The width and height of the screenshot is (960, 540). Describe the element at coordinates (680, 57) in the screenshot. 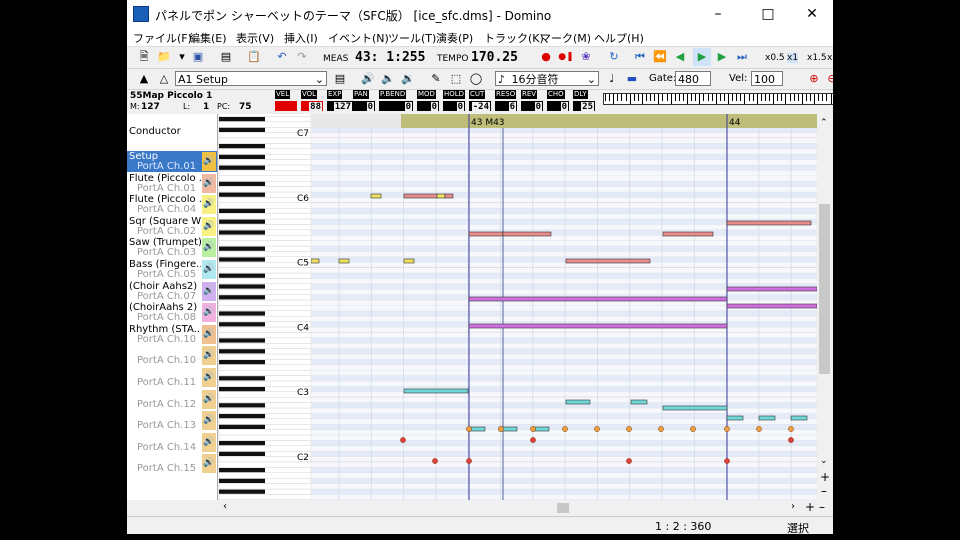

I see `step-back-icon: ◀` at that location.